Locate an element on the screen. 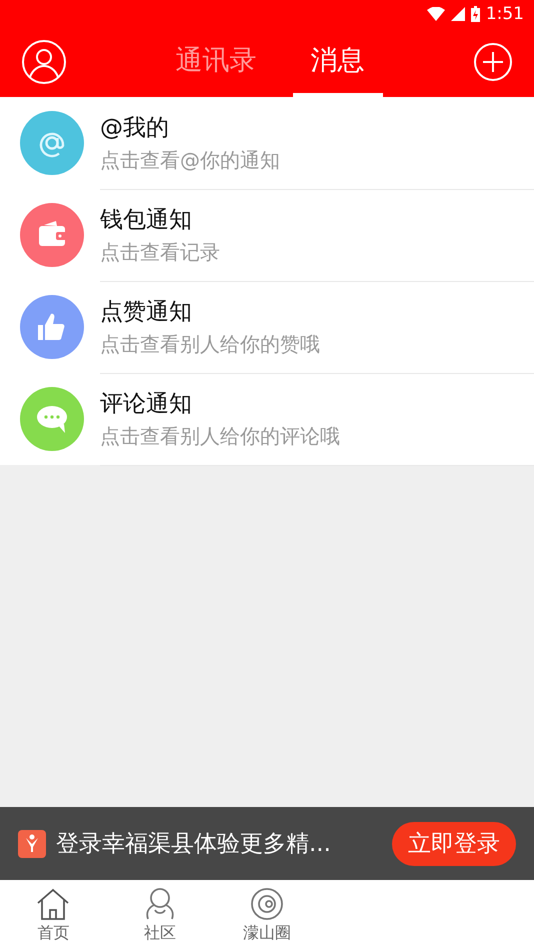  wifi-icon is located at coordinates (435, 13).